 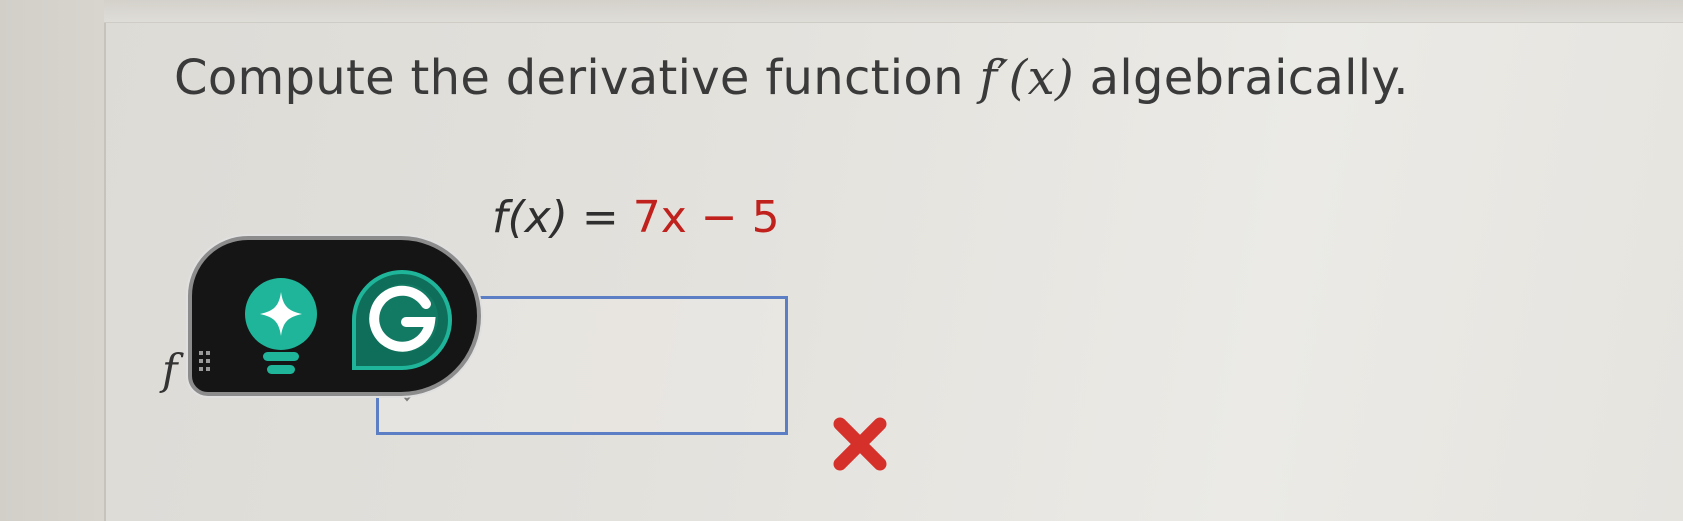 What do you see at coordinates (562, 217) in the screenshot?
I see `equation-lhs: f(x) =` at bounding box center [562, 217].